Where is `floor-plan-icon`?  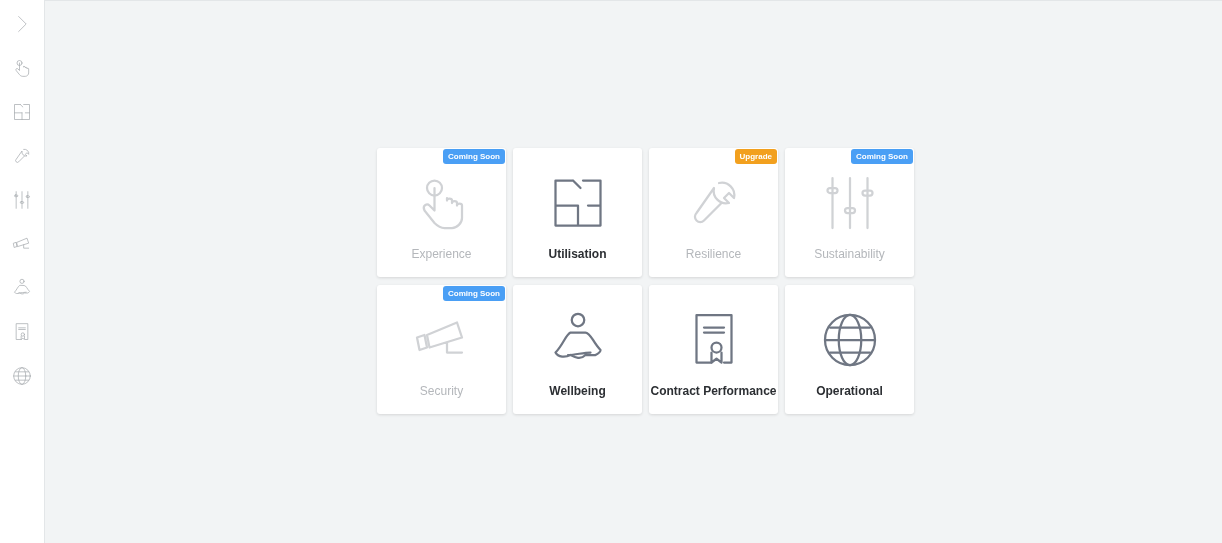
floor-plan-icon is located at coordinates (22, 112).